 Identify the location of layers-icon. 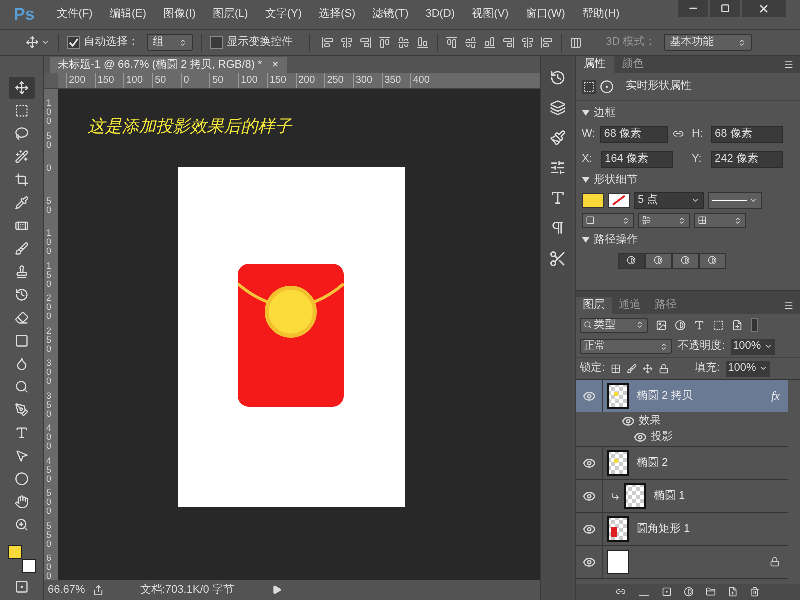
(558, 108).